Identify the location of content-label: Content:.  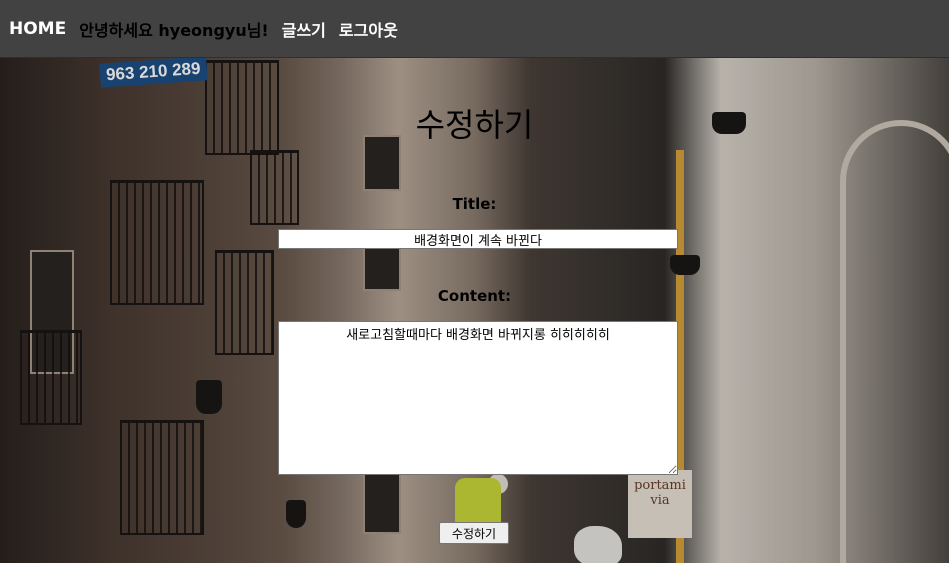
(474, 296).